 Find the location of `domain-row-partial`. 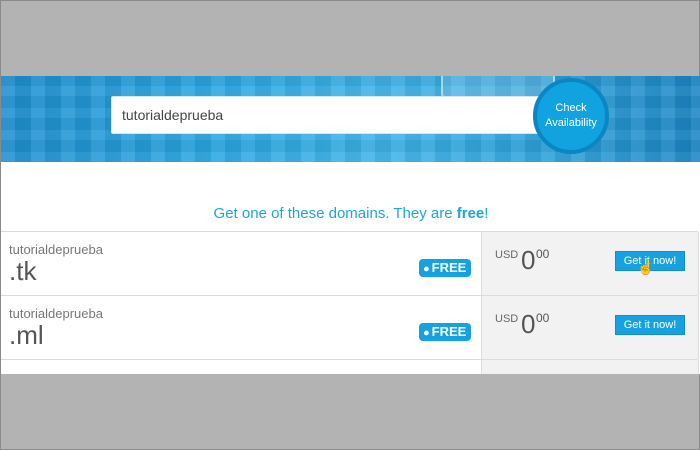

domain-row-partial is located at coordinates (350, 367).